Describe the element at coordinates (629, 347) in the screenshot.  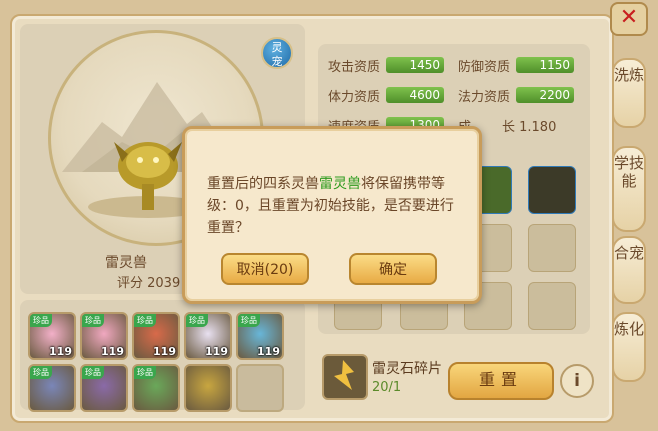
I see `tab-smelt: 炼化` at that location.